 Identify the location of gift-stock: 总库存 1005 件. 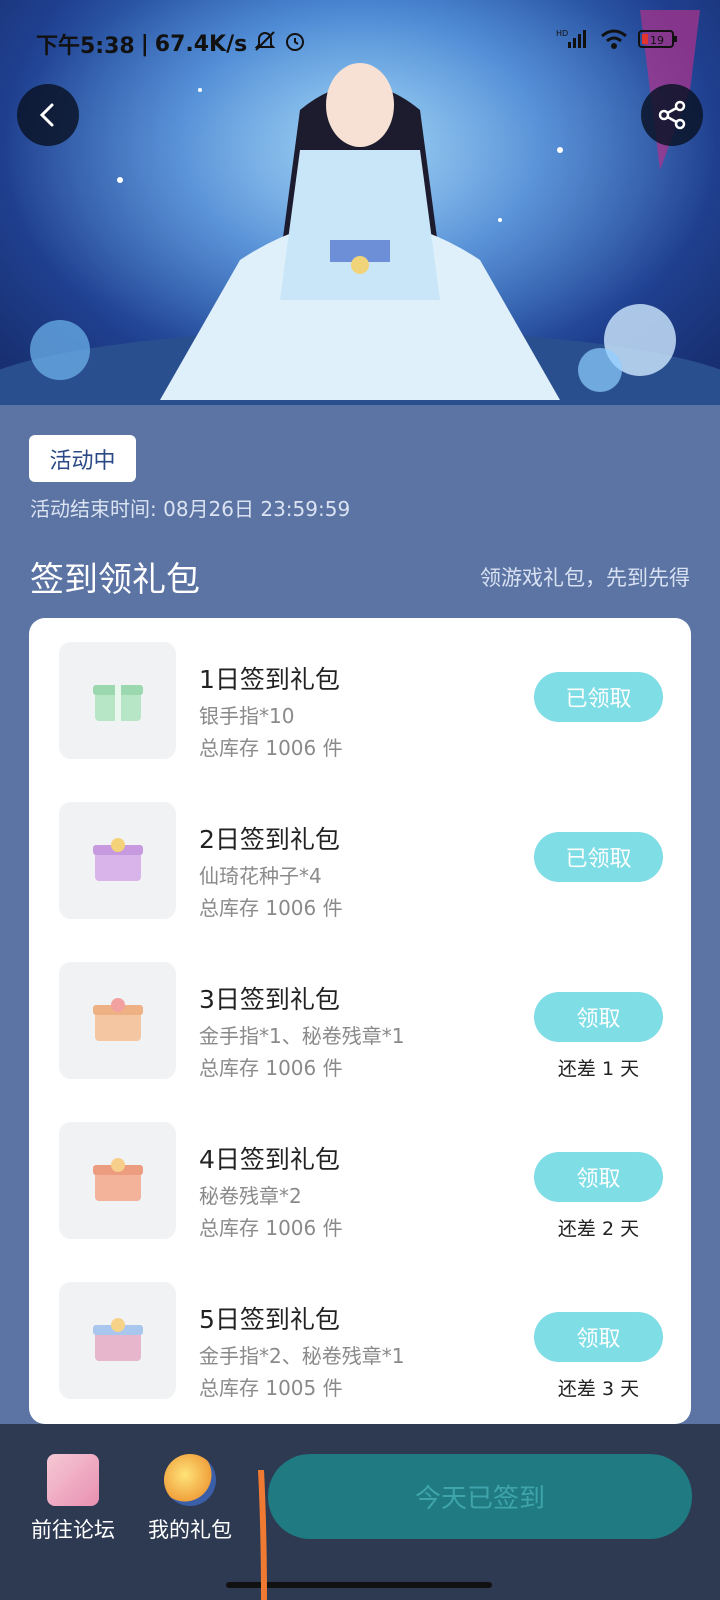
(271, 1388).